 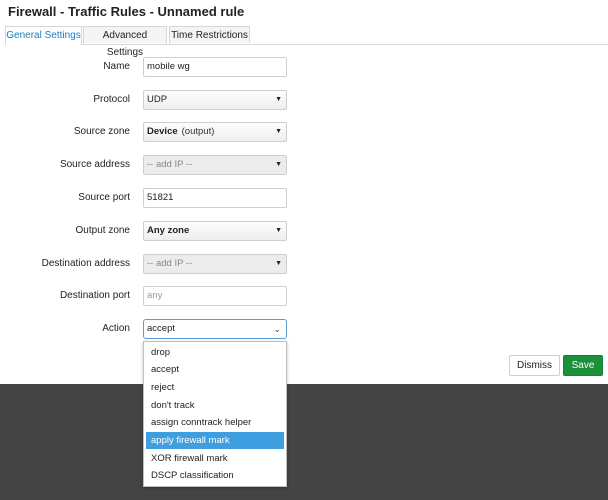 I want to click on destination-address-placeholder: -- add IP --, so click(x=170, y=263).